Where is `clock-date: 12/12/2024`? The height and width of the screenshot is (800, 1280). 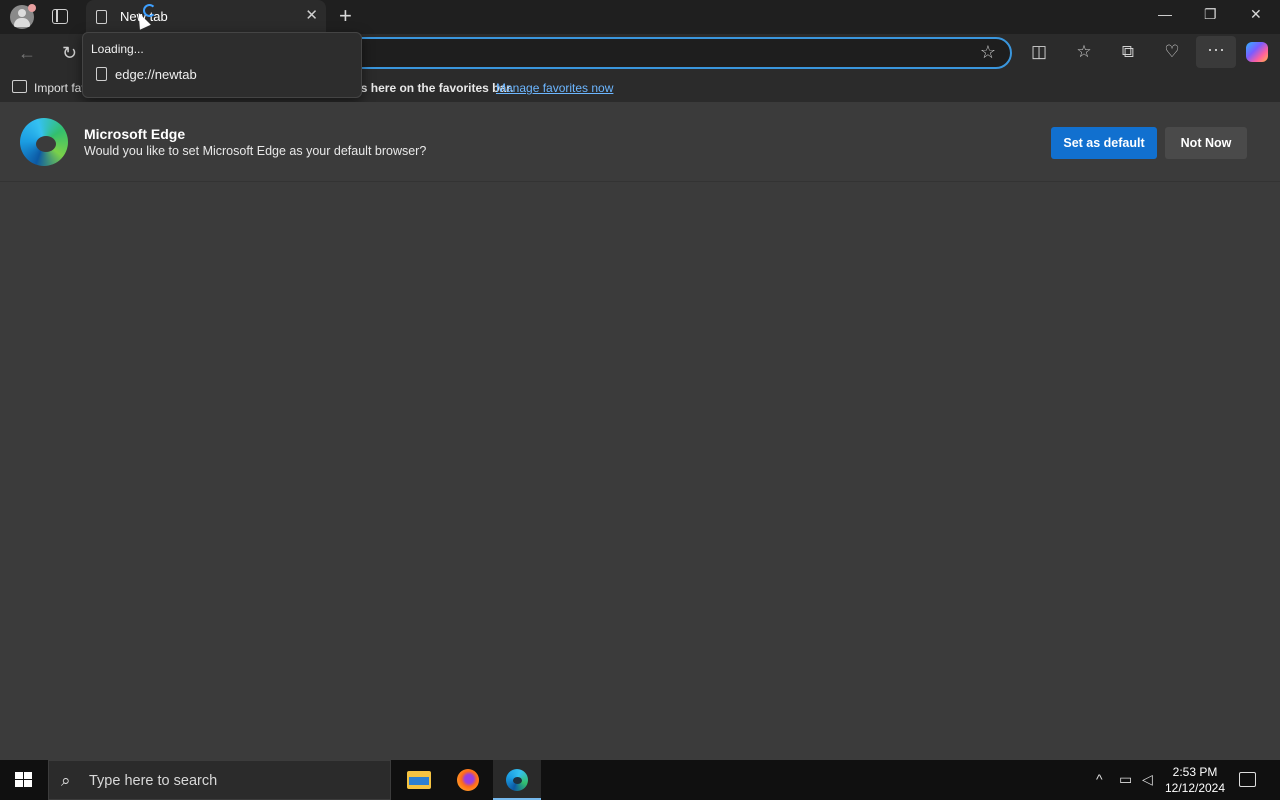 clock-date: 12/12/2024 is located at coordinates (1195, 788).